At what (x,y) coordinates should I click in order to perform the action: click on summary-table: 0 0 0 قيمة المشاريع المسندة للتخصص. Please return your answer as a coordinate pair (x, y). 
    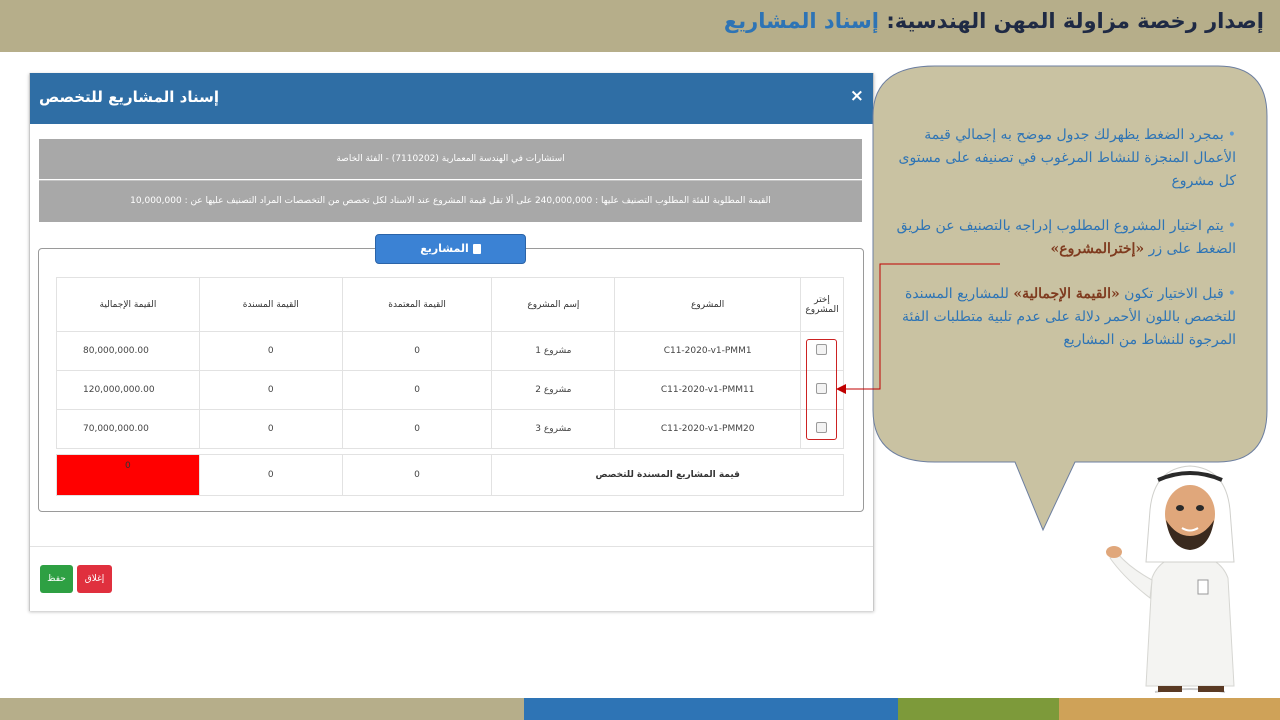
    Looking at the image, I should click on (450, 475).